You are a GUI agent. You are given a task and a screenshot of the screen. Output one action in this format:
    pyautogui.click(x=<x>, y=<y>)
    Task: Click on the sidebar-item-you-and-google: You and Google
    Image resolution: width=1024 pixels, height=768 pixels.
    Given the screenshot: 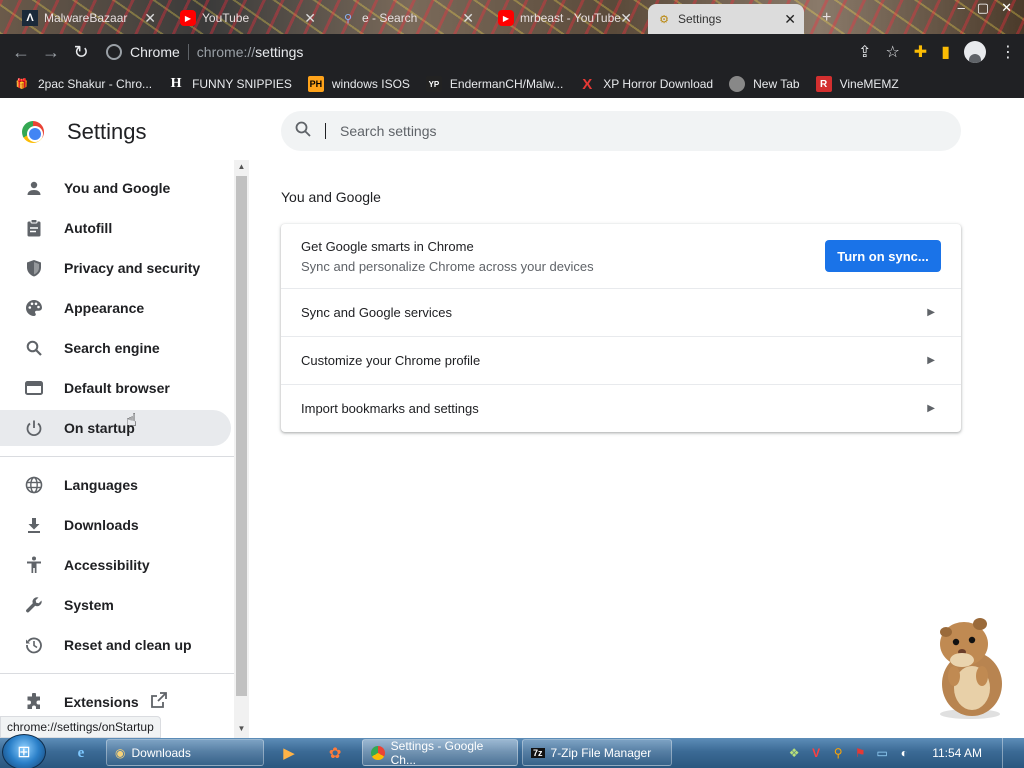 What is the action you would take?
    pyautogui.click(x=115, y=188)
    